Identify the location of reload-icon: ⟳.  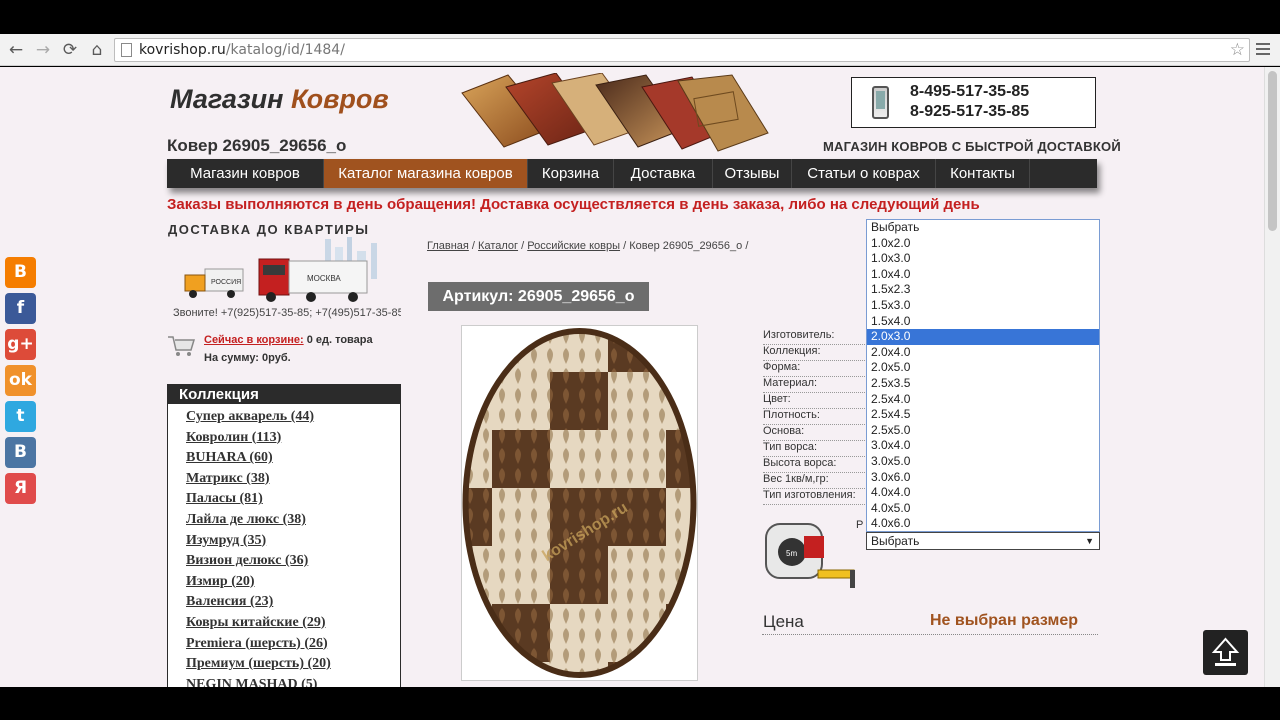
(70, 50).